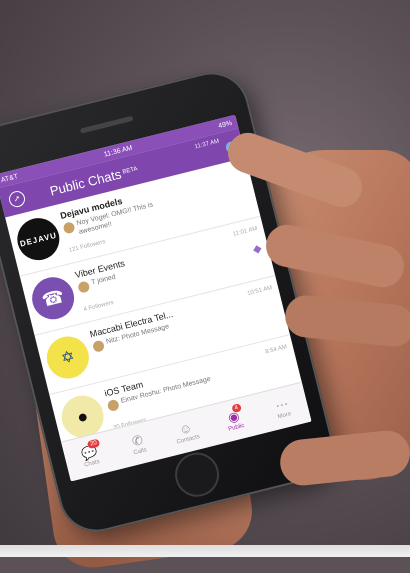 This screenshot has width=410, height=573. I want to click on pin-icon, so click(257, 249).